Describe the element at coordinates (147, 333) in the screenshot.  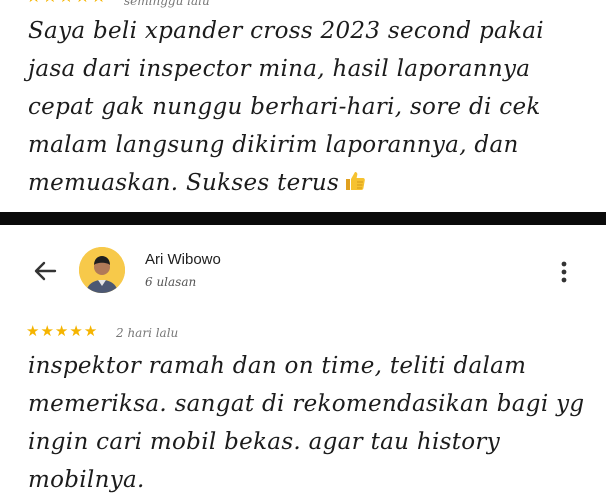
I see `current-review-date: 2 hari lalu` at that location.